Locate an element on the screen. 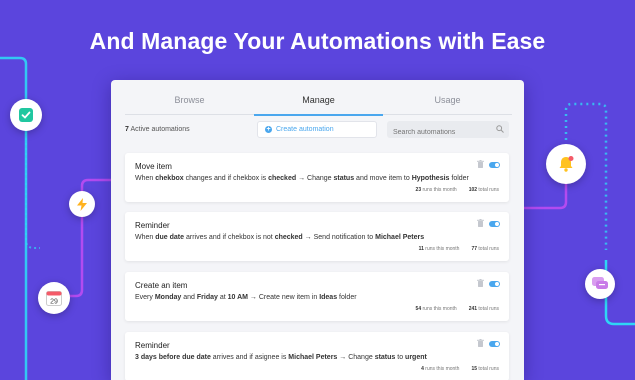  total-runs: 15 total runs is located at coordinates (485, 369).